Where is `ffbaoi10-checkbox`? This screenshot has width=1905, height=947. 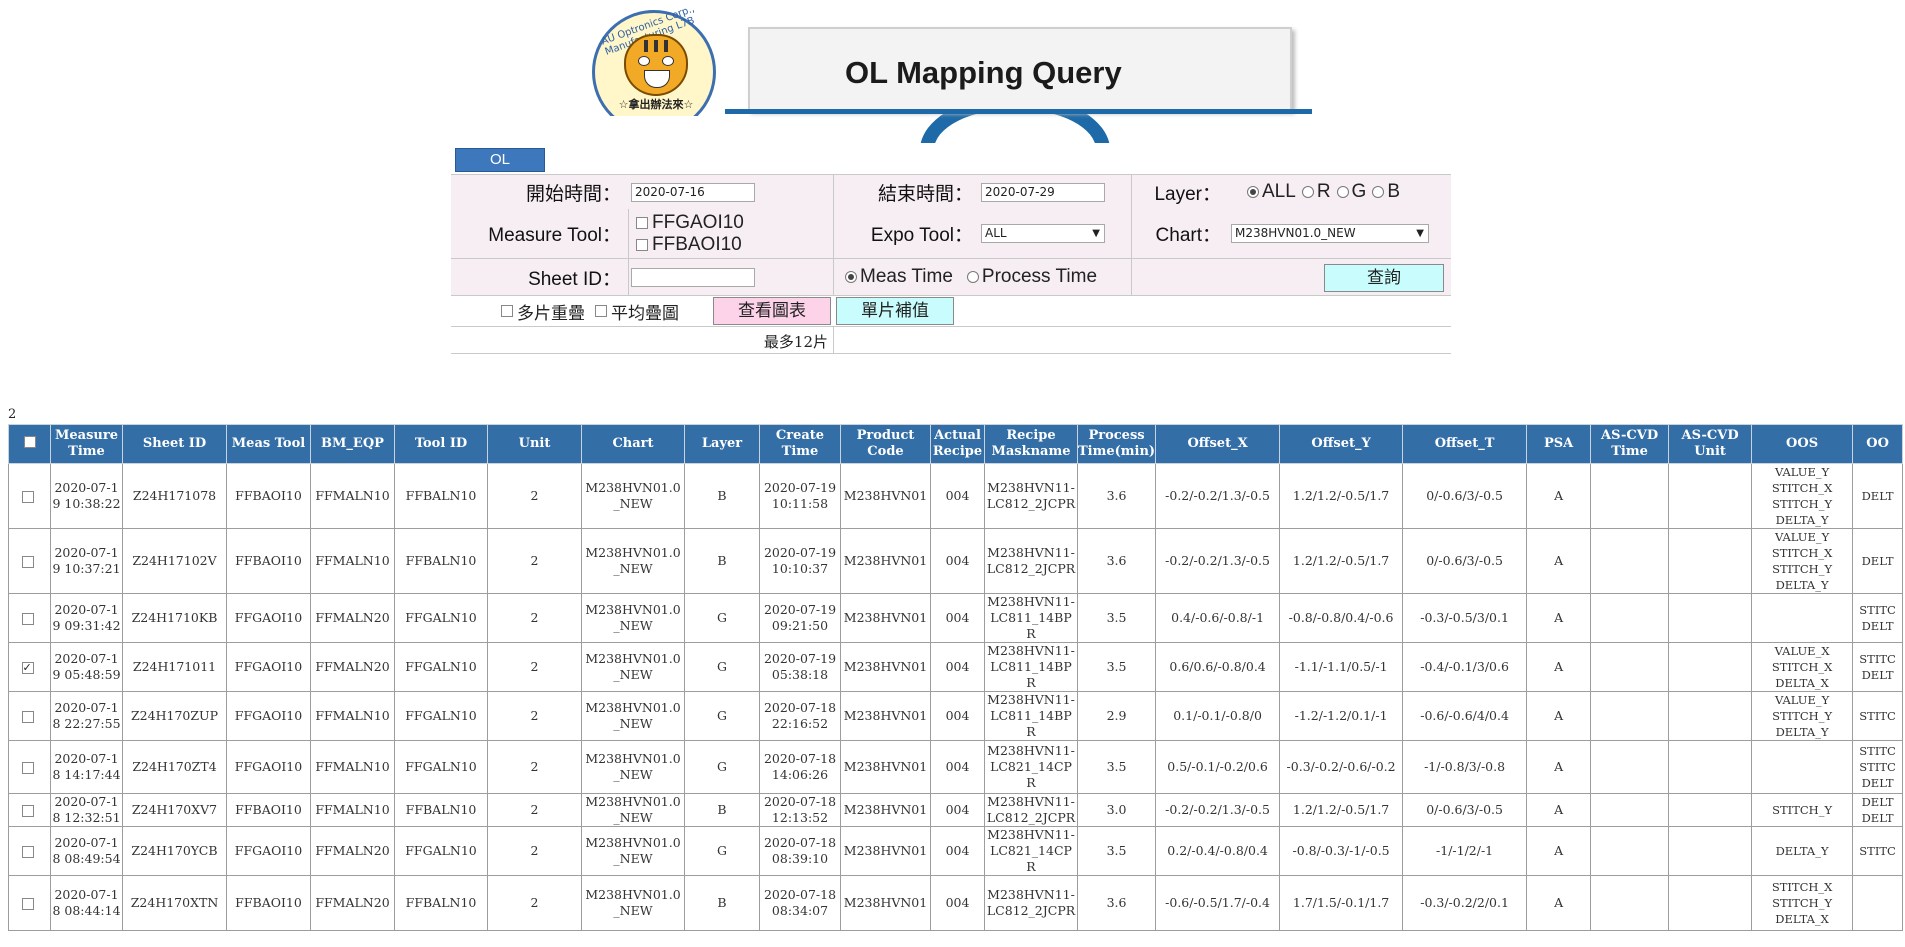
ffbaoi10-checkbox is located at coordinates (642, 244).